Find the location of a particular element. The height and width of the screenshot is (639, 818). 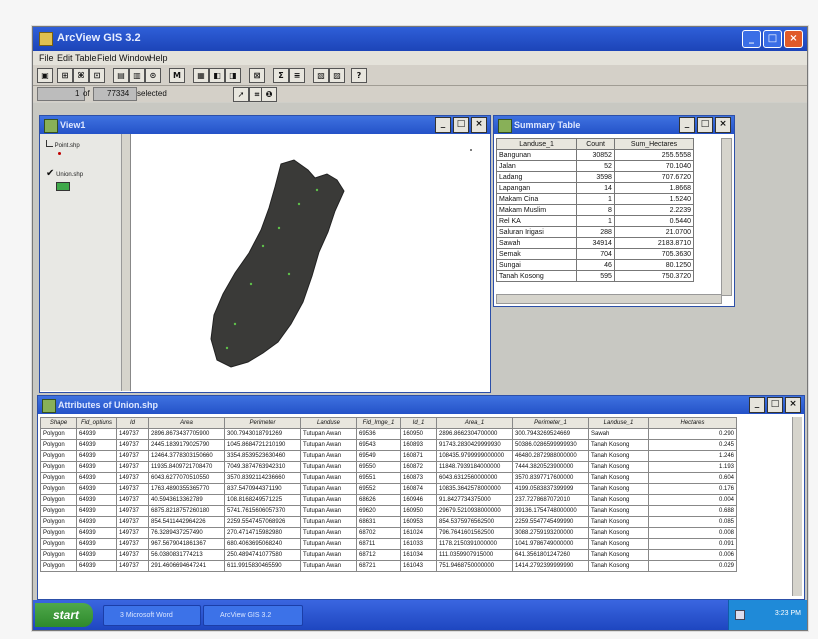

point-layer-checkbox is located at coordinates (49, 143).